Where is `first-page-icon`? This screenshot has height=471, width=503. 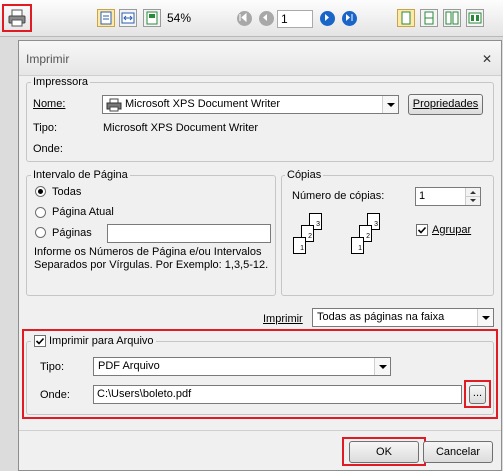 first-page-icon is located at coordinates (243, 17).